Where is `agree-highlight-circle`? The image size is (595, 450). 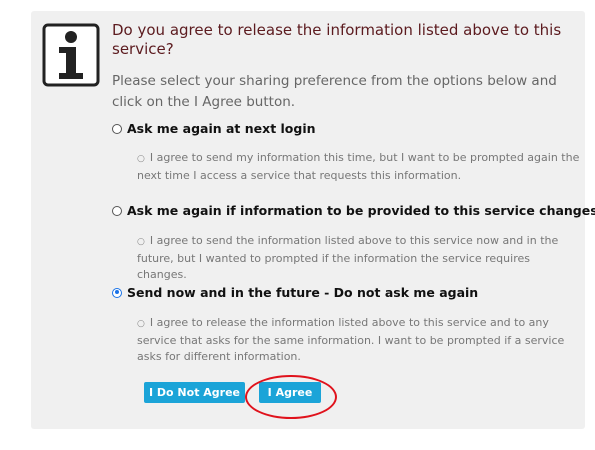
agree-highlight-circle is located at coordinates (291, 397).